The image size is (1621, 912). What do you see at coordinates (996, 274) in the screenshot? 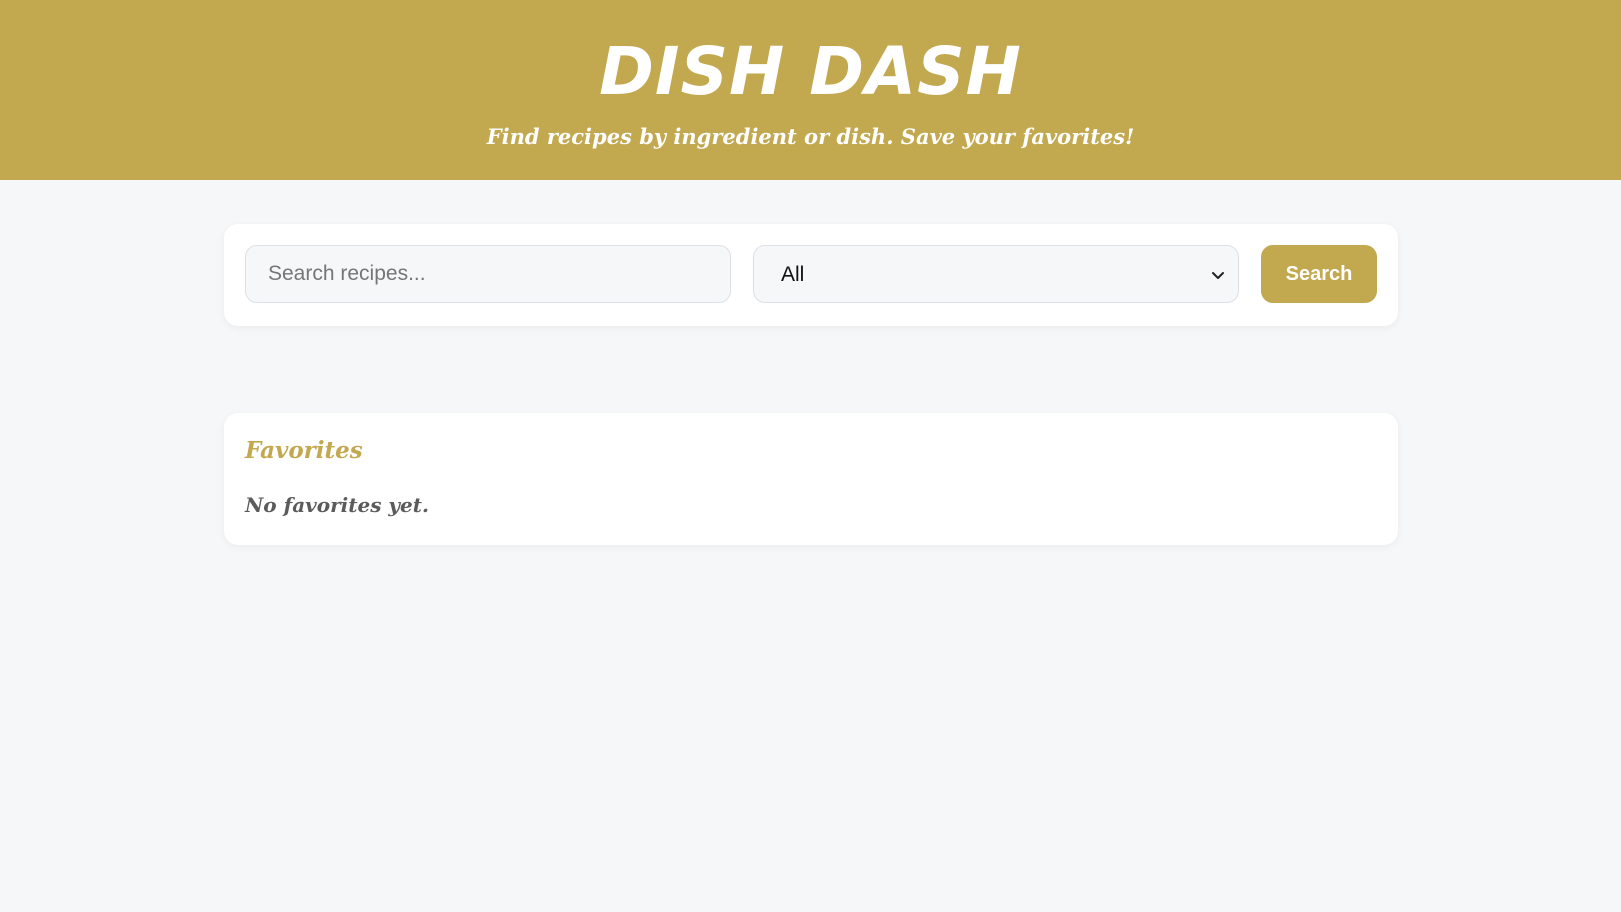
I see `category-select: All` at bounding box center [996, 274].